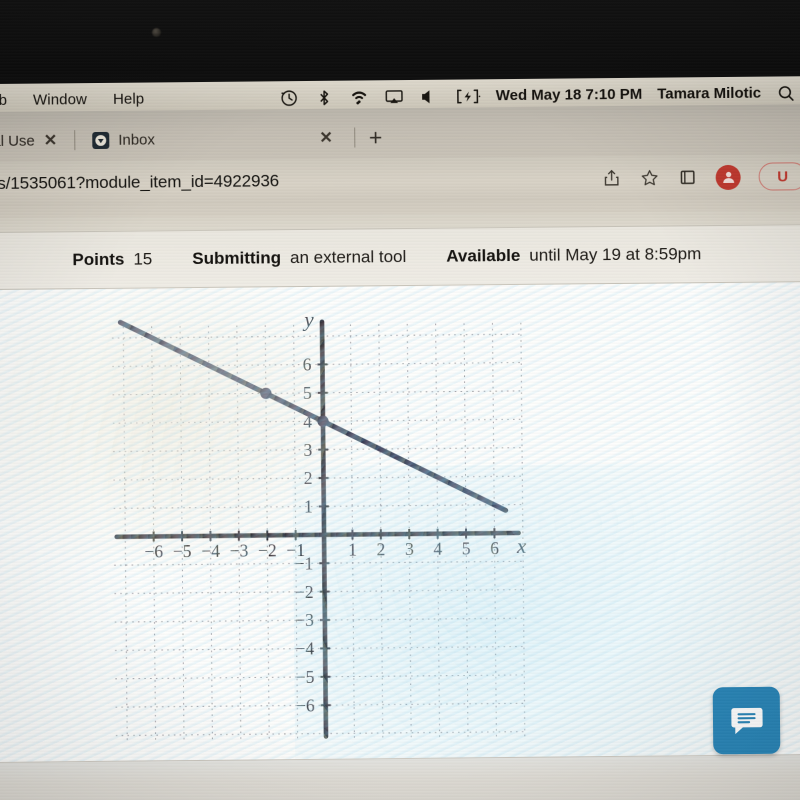  What do you see at coordinates (400, 777) in the screenshot?
I see `page-footer-gutter` at bounding box center [400, 777].